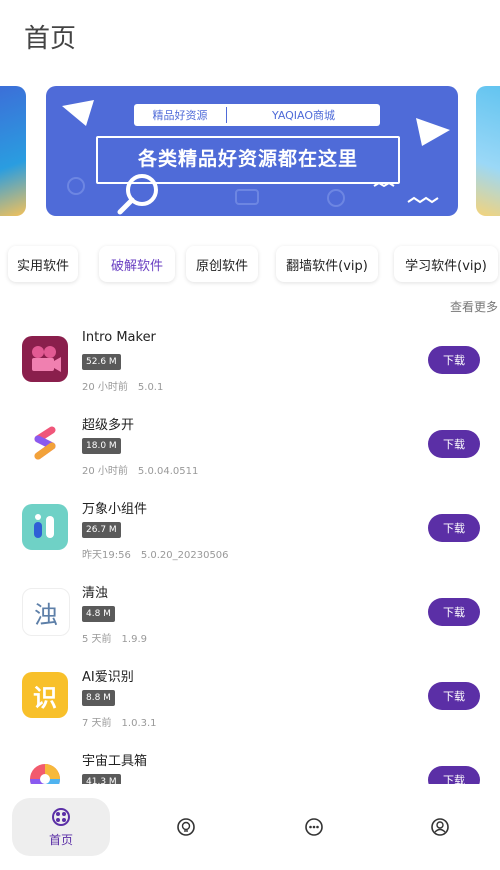  What do you see at coordinates (13, 151) in the screenshot?
I see `banner-prev-slide` at bounding box center [13, 151].